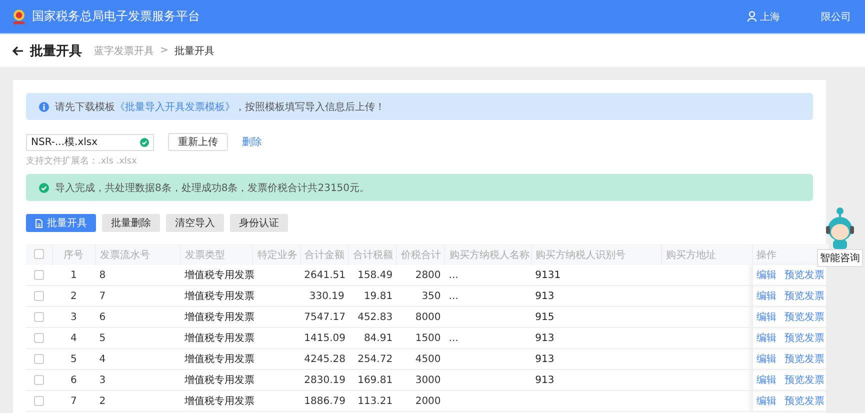 The image size is (865, 413). Describe the element at coordinates (840, 228) in the screenshot. I see `mascot-drawing` at that location.